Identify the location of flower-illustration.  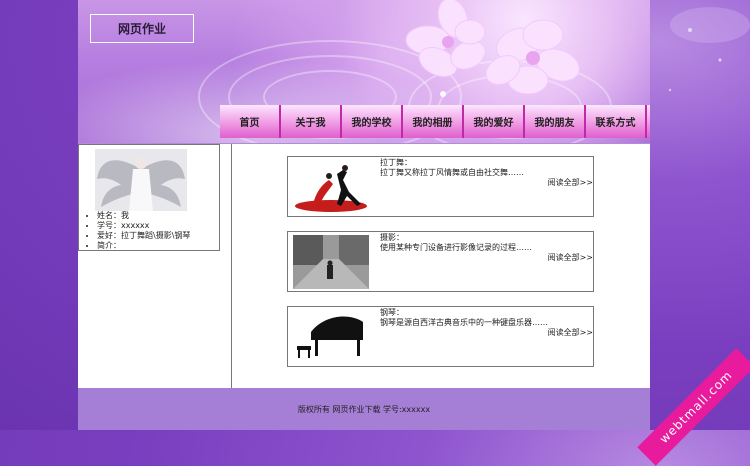
(492, 48).